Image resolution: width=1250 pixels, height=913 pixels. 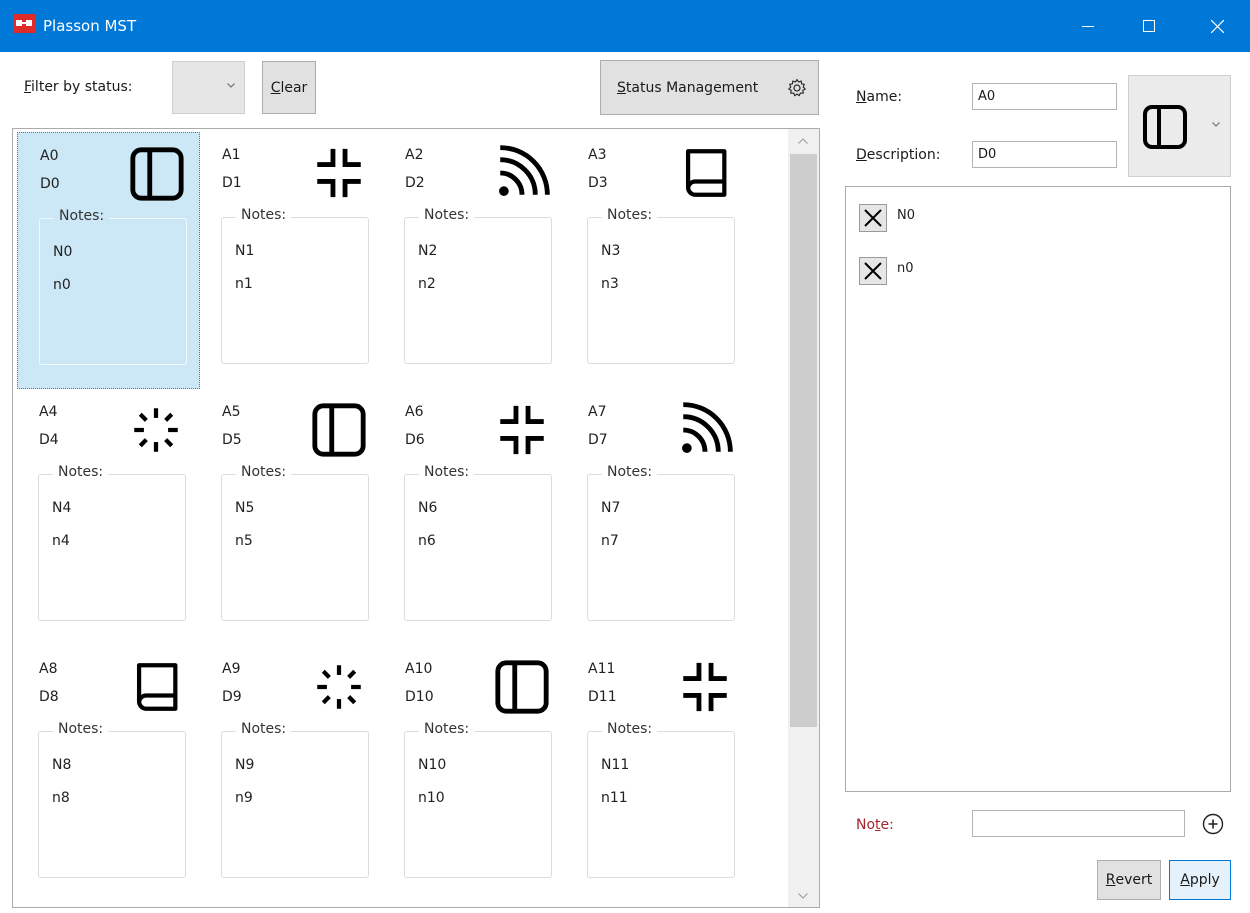 What do you see at coordinates (803, 440) in the screenshot?
I see `scrollbar-thumb` at bounding box center [803, 440].